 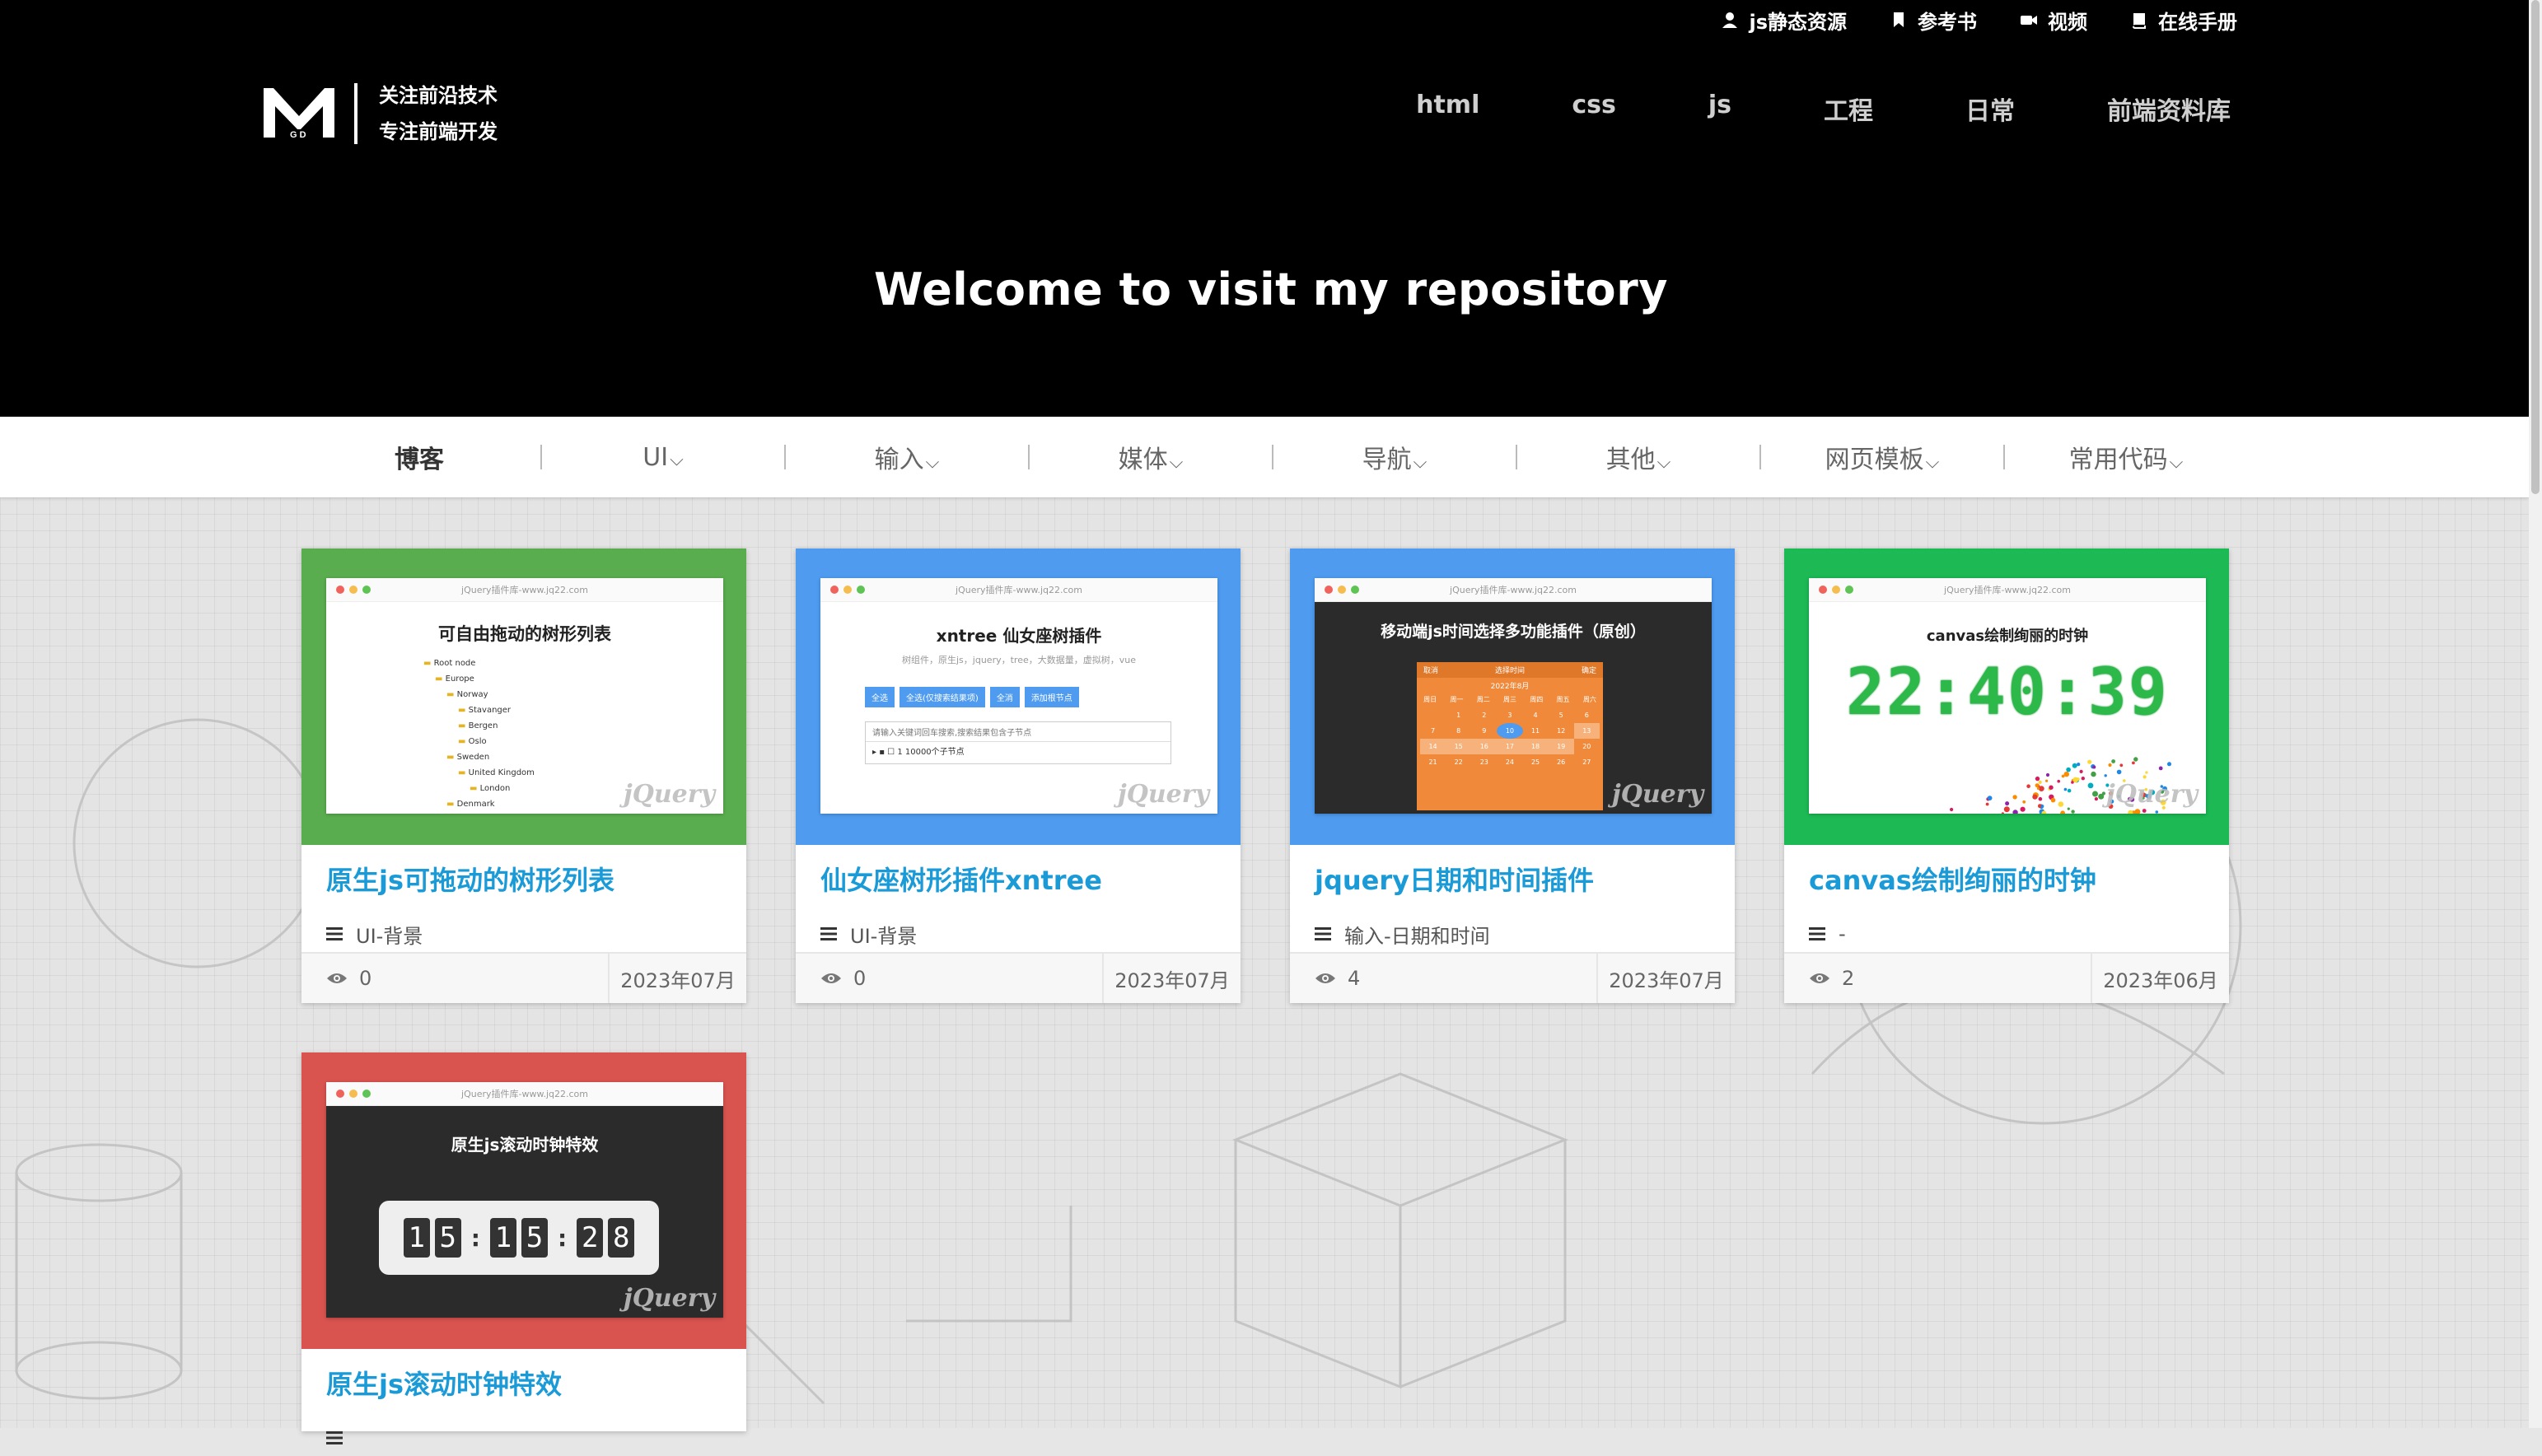 What do you see at coordinates (2160, 978) in the screenshot?
I see `card-date: 2023年06月` at bounding box center [2160, 978].